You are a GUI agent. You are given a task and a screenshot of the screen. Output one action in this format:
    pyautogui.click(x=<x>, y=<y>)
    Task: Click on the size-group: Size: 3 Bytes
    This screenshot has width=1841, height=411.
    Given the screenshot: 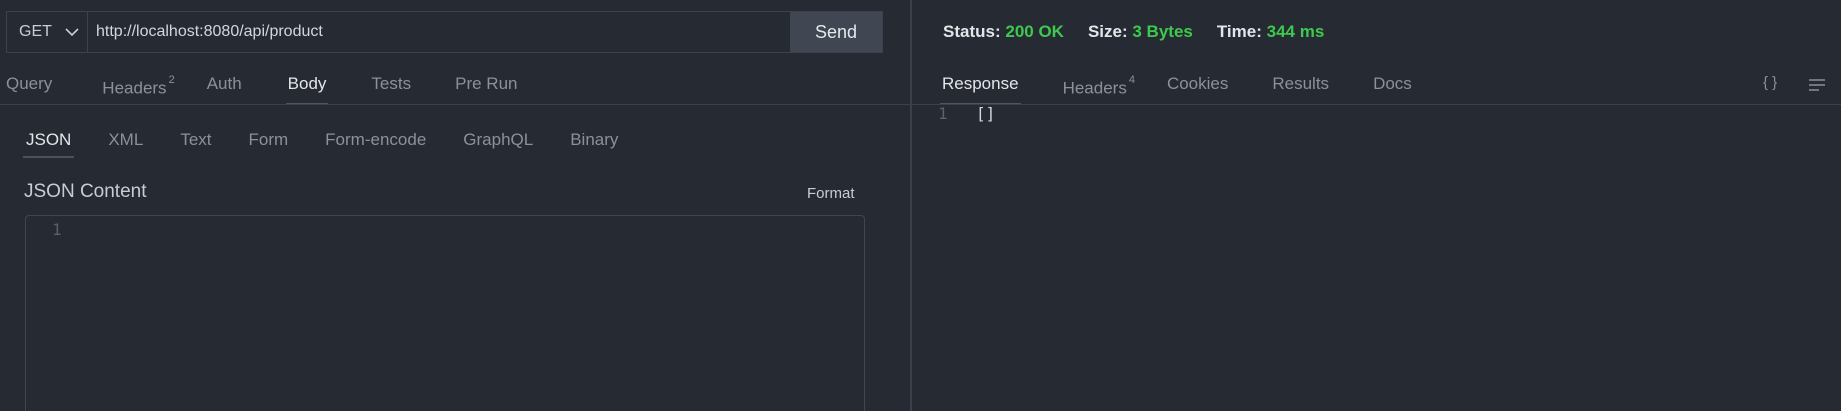 What is the action you would take?
    pyautogui.click(x=1140, y=32)
    